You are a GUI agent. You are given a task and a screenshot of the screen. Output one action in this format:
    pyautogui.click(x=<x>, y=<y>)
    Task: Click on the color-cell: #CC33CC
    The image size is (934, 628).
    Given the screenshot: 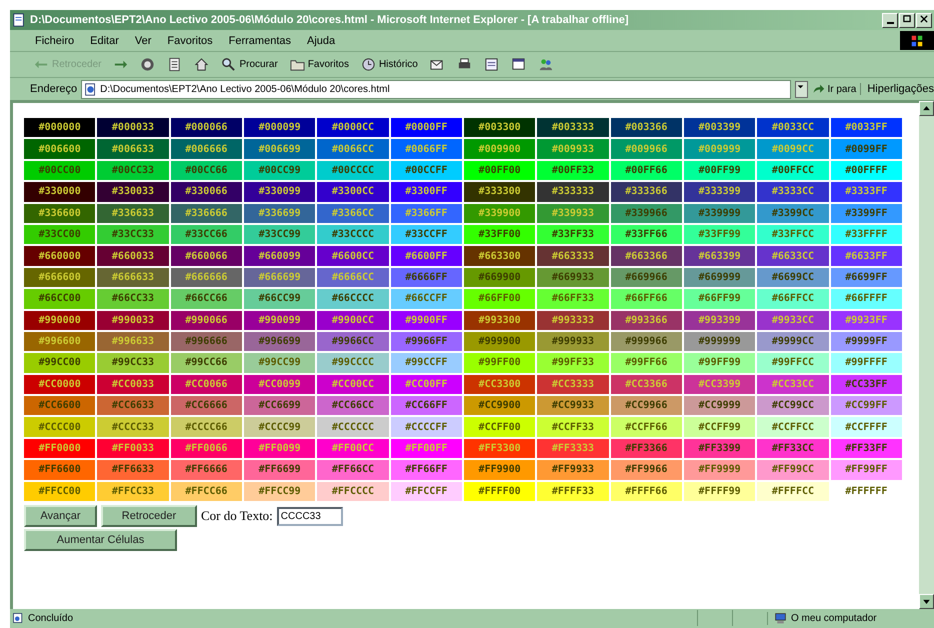 What is the action you would take?
    pyautogui.click(x=793, y=384)
    